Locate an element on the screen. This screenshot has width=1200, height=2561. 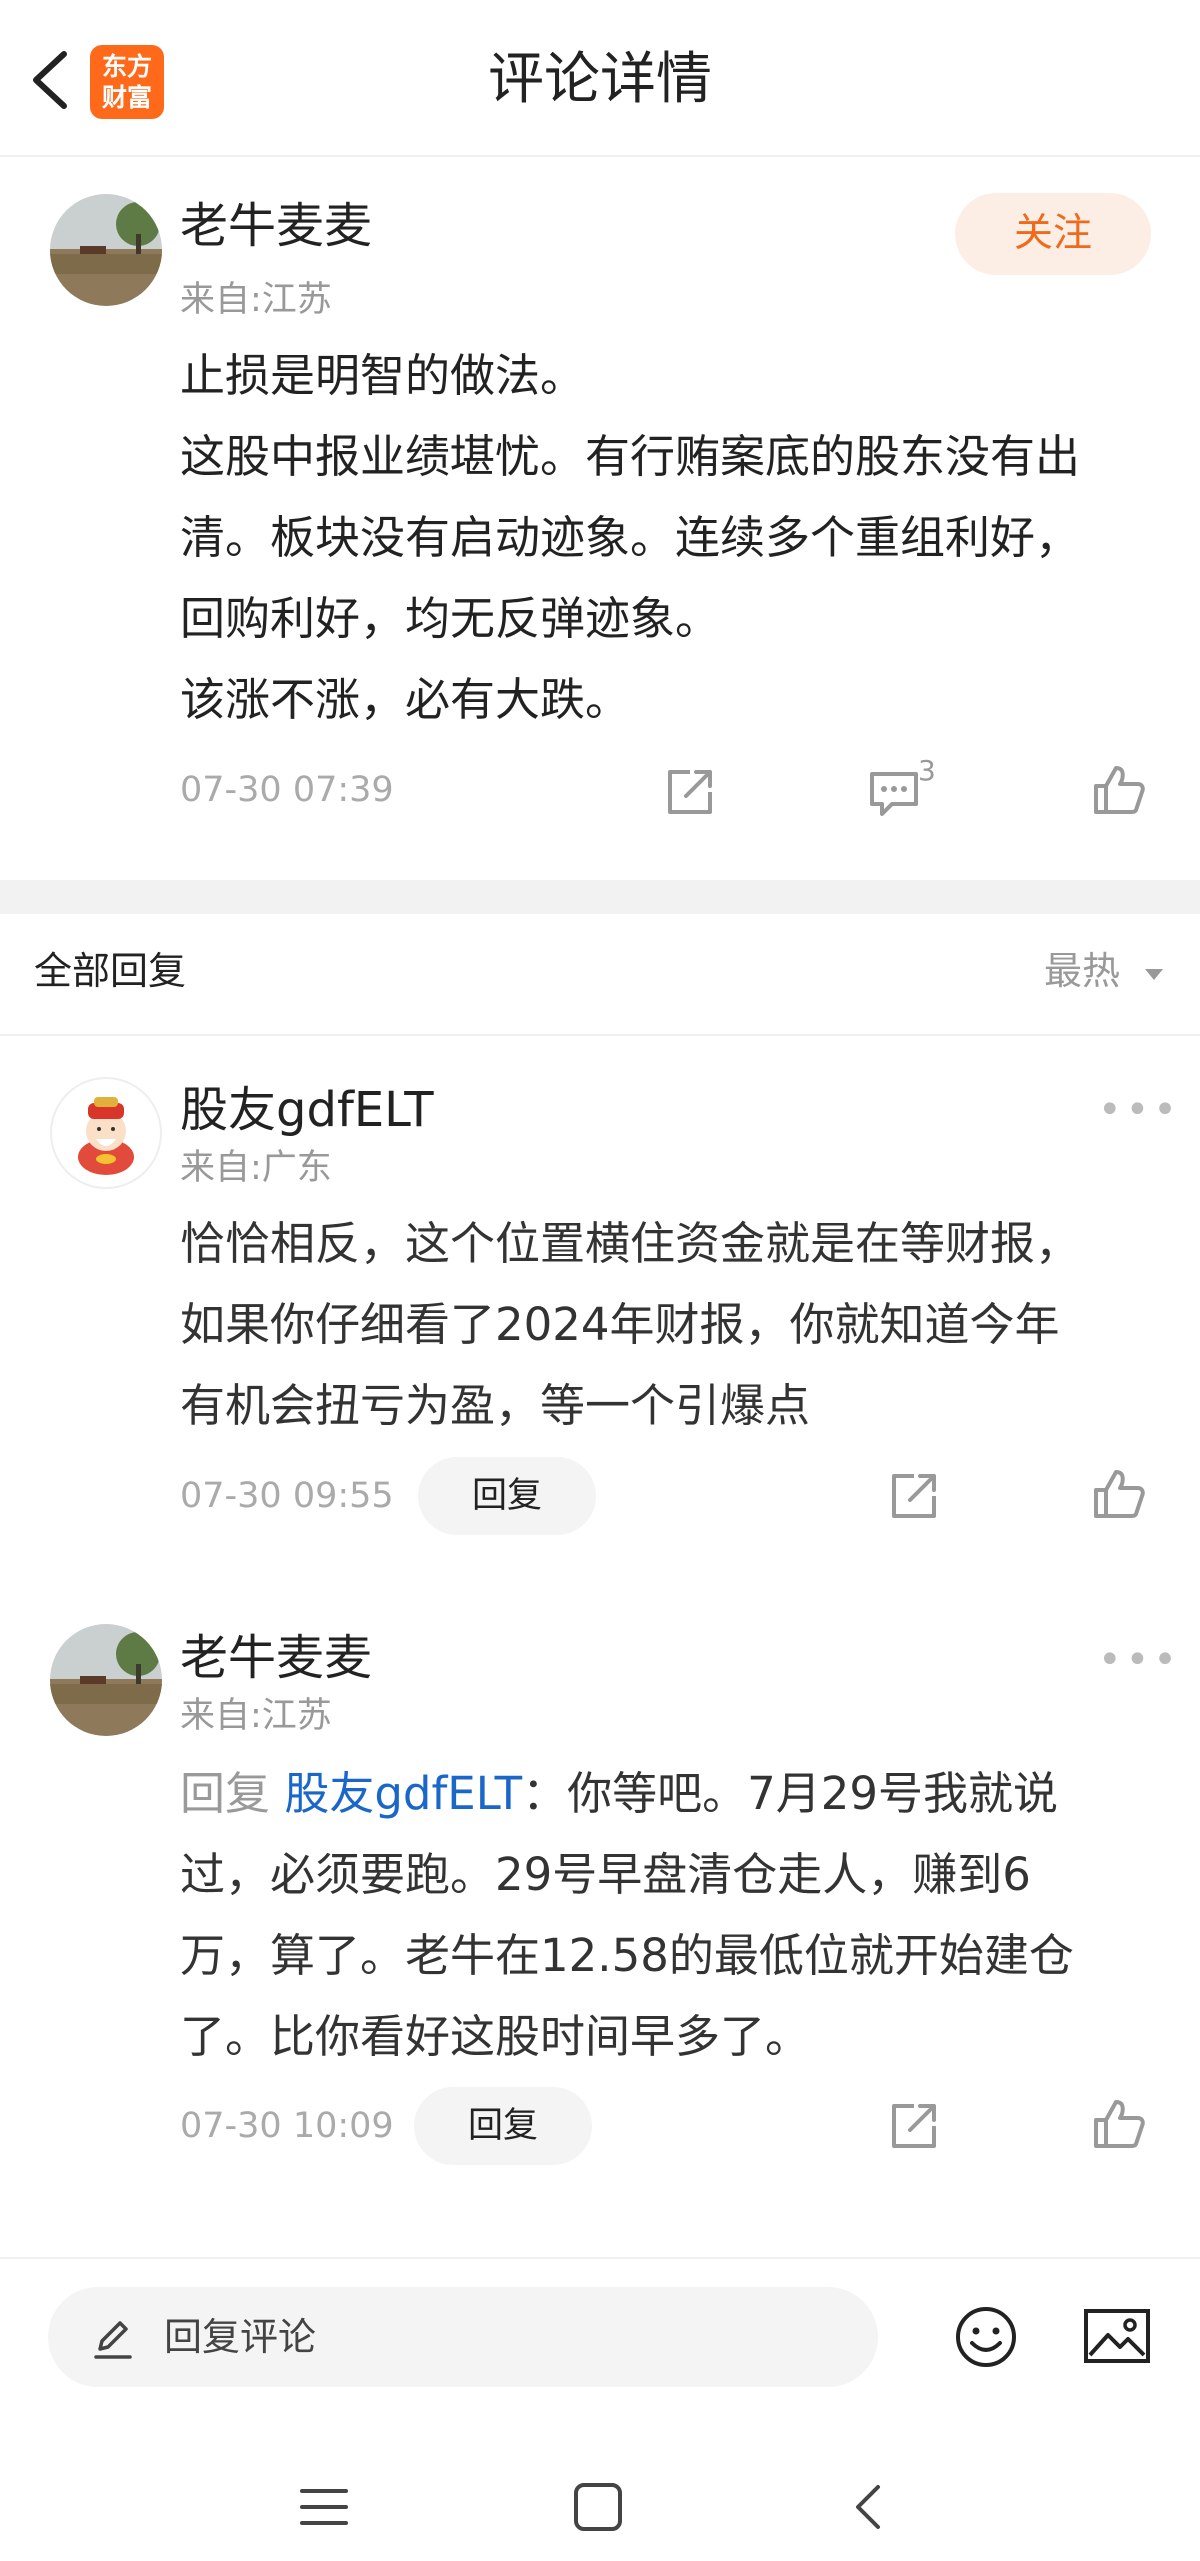
caishen-avatar-image is located at coordinates (106, 1136).